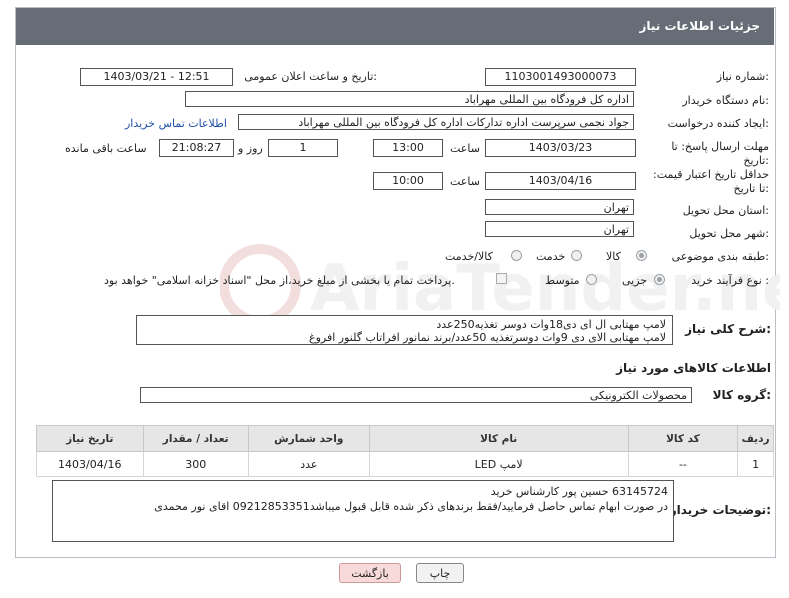  What do you see at coordinates (718, 123) in the screenshot?
I see `creator-label: ایجاد کننده درخواست:` at bounding box center [718, 123].